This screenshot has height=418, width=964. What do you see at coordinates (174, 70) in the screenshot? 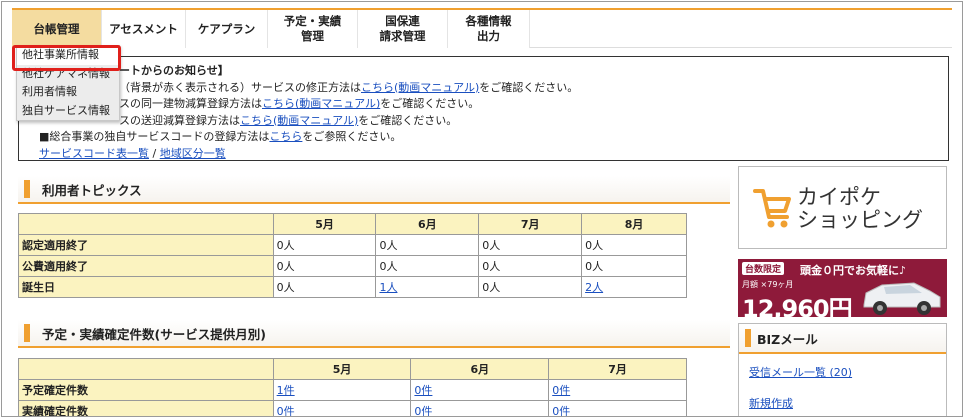
I see `notice-title: ートからのお知らせ】` at bounding box center [174, 70].